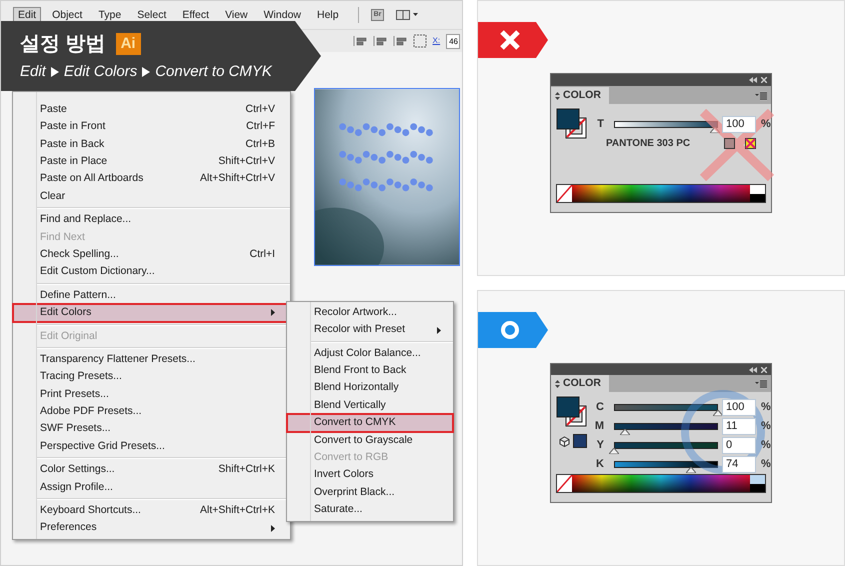  Describe the element at coordinates (67, 15) in the screenshot. I see `menu-bar-item: Object` at that location.